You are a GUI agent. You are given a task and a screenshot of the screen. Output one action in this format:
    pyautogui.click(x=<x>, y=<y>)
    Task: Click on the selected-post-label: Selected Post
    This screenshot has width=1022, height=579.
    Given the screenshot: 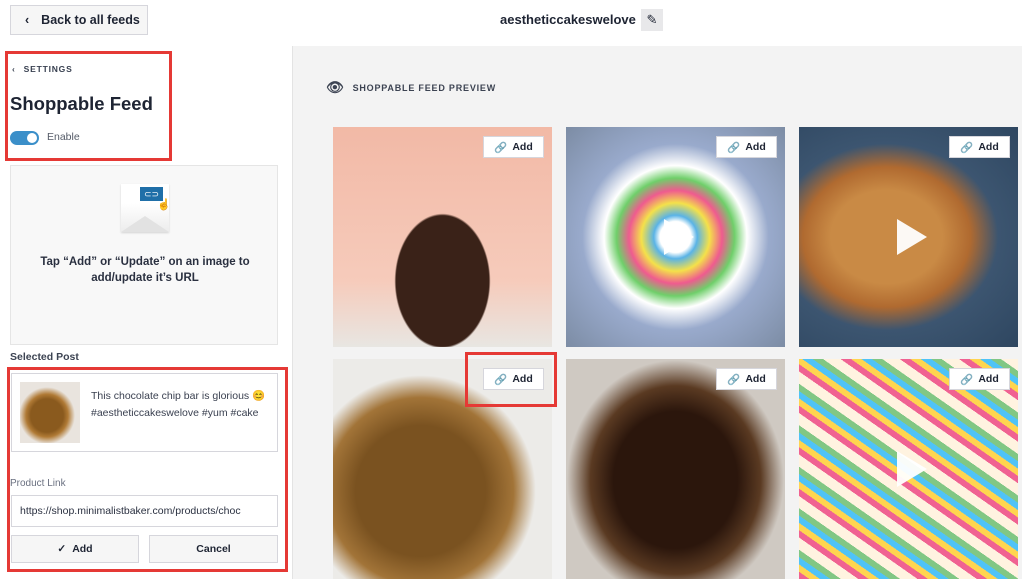 What is the action you would take?
    pyautogui.click(x=44, y=357)
    